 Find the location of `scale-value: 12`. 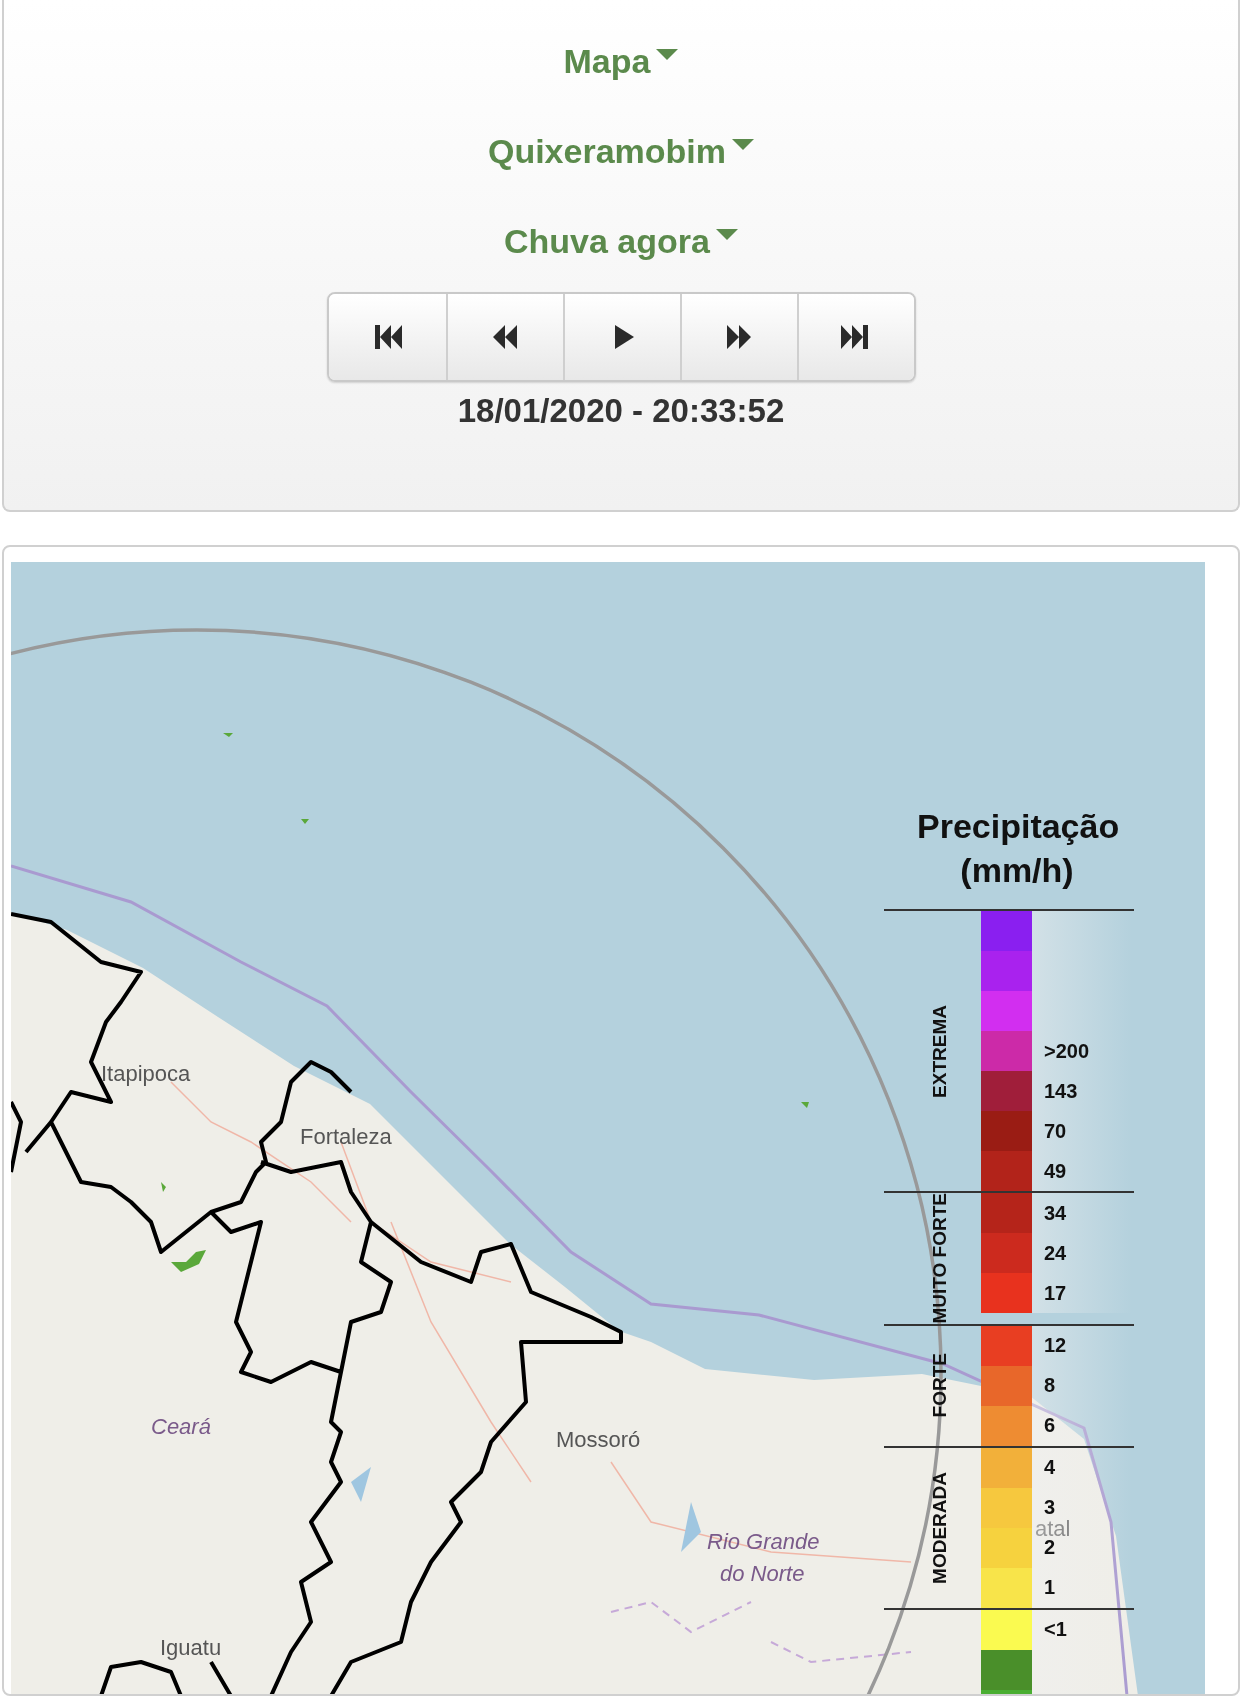

scale-value: 12 is located at coordinates (1055, 1346).